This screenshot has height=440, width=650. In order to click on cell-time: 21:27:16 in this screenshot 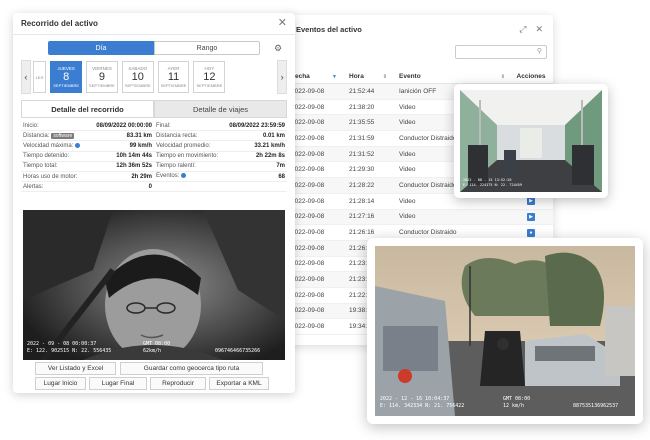, I will do `click(362, 217)`.